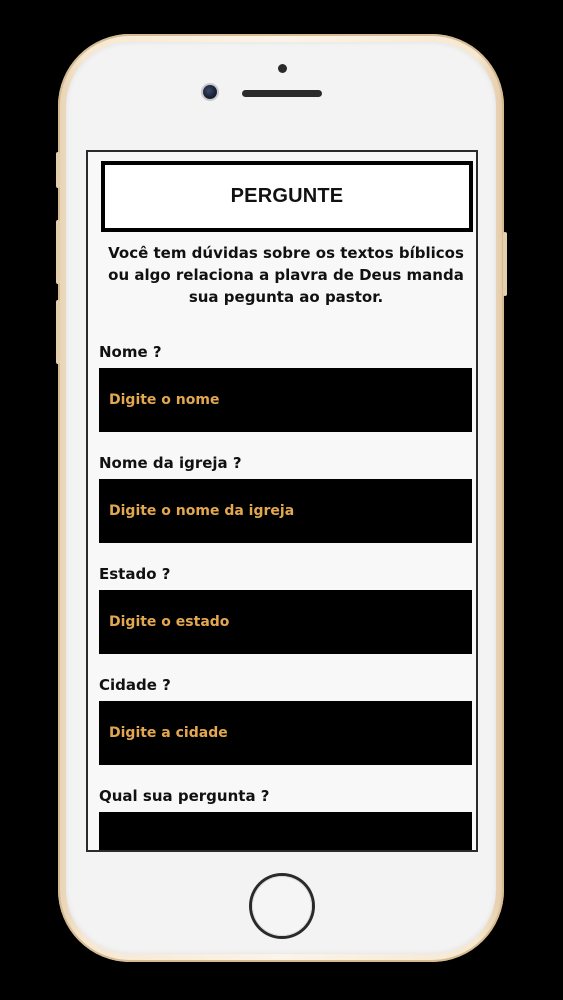  What do you see at coordinates (282, 68) in the screenshot?
I see `proximity-sensor` at bounding box center [282, 68].